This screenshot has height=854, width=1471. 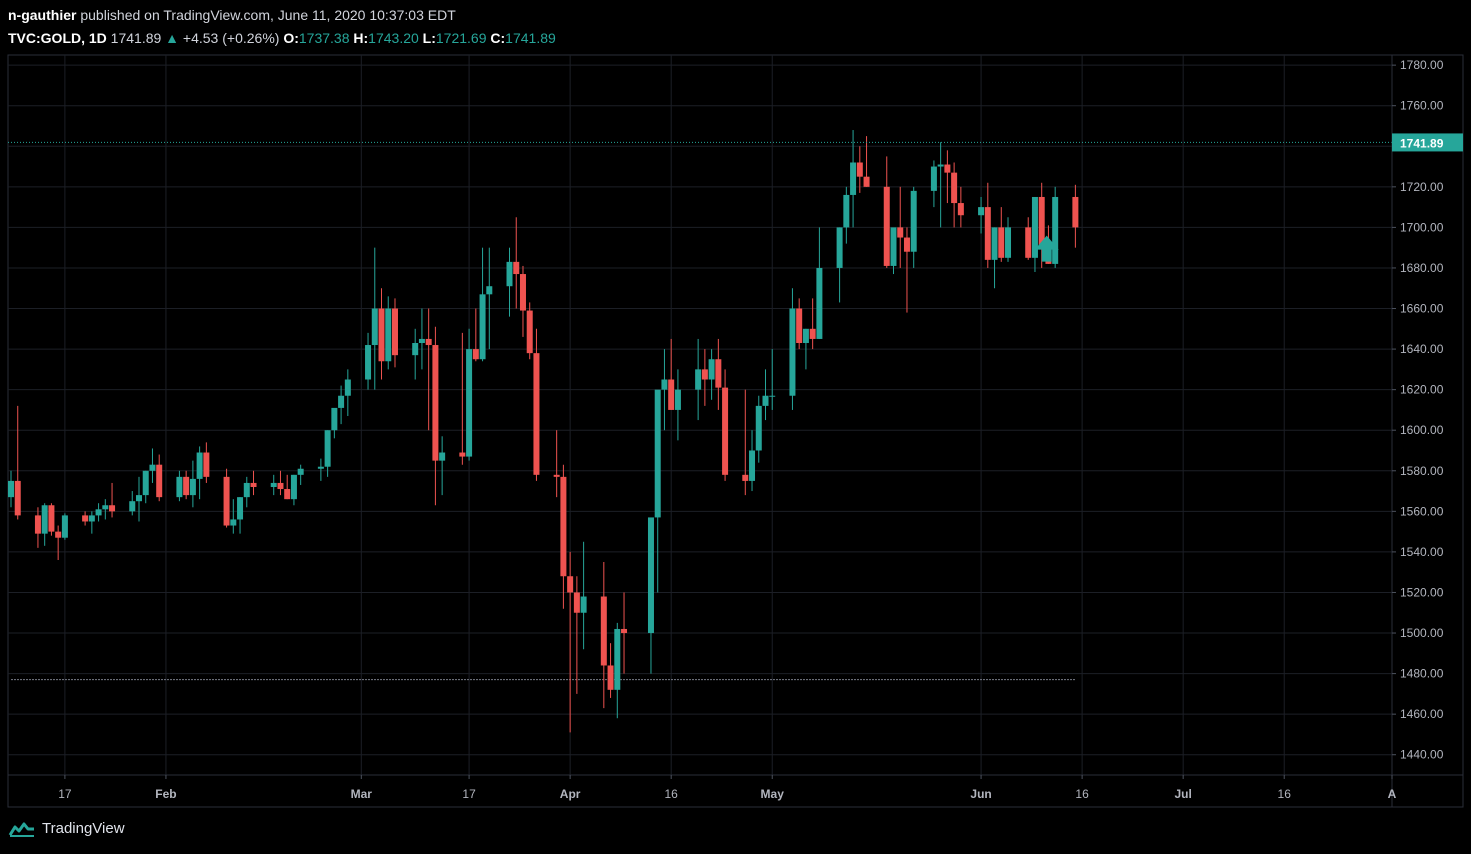 I want to click on y-tick-label: 1780.00, so click(x=1422, y=65).